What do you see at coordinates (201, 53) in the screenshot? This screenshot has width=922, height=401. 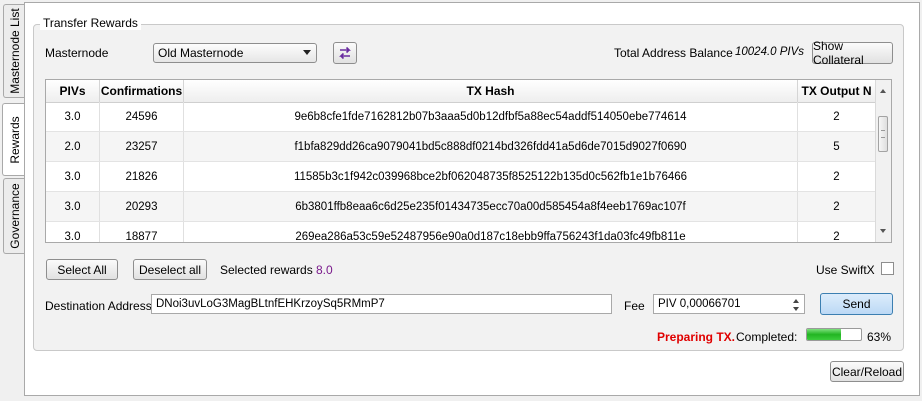 I see `masternode-selected-value: Old Masternode` at bounding box center [201, 53].